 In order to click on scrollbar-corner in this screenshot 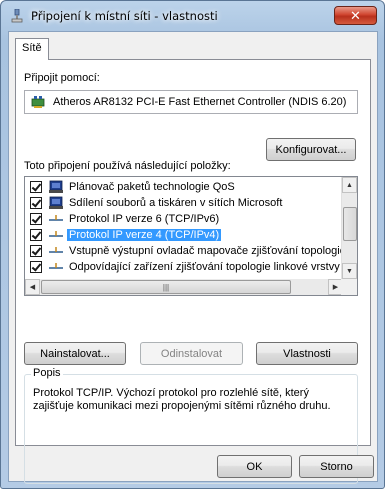, I will do `click(349, 287)`.